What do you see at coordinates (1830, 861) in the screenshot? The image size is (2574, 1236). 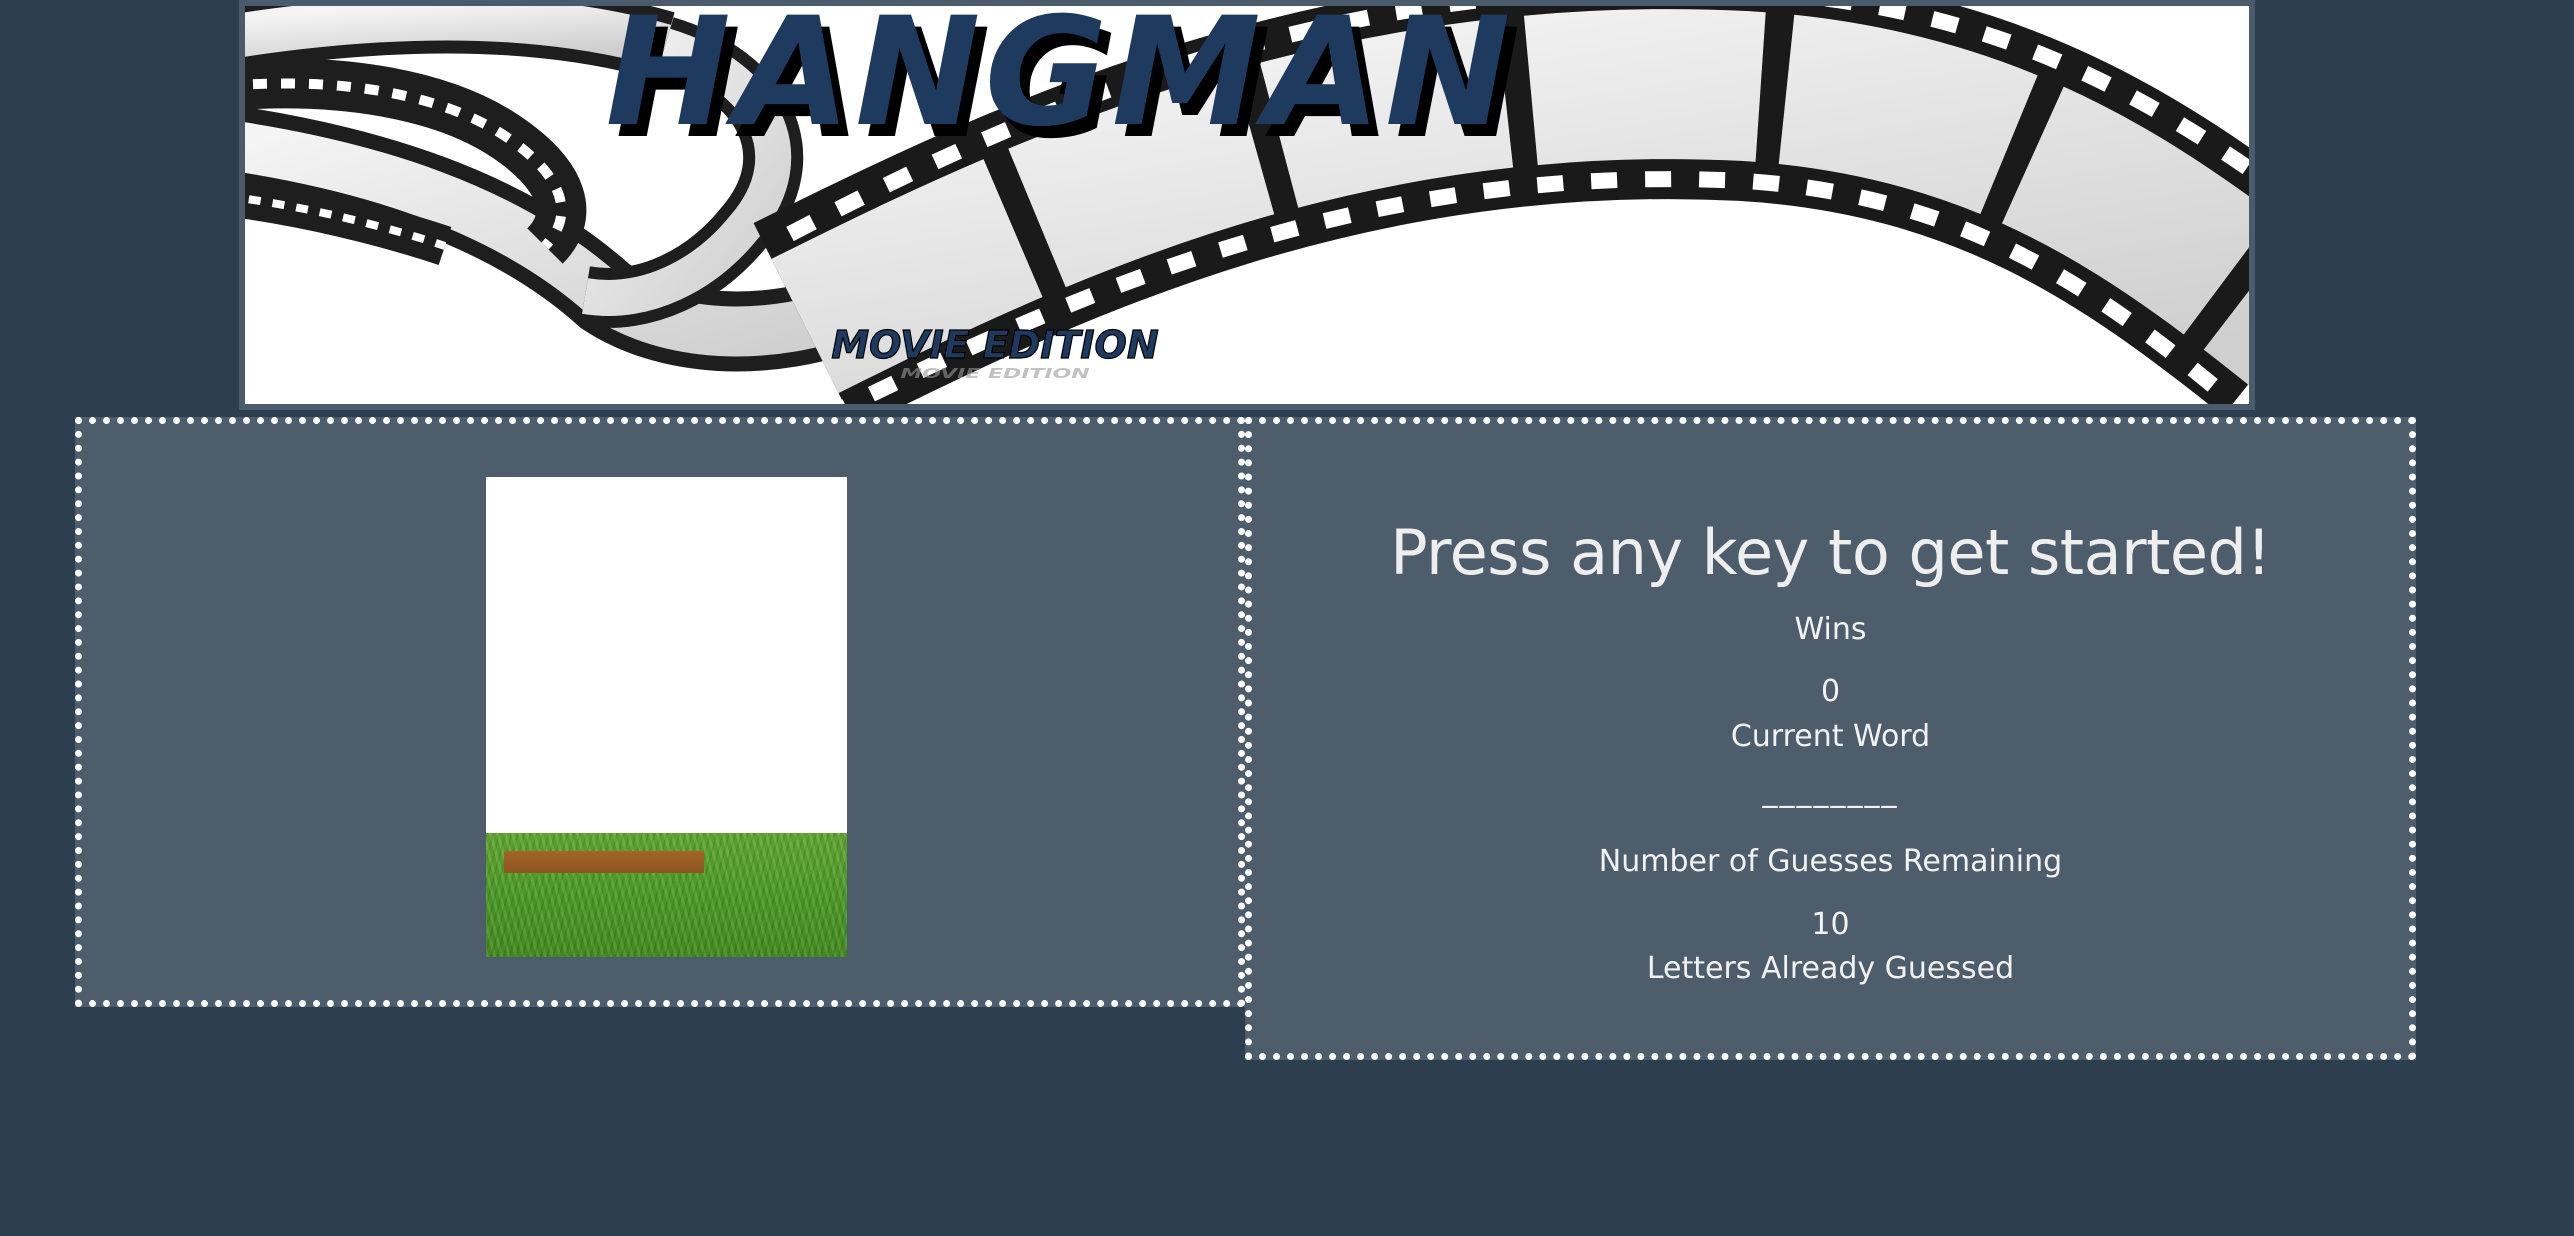 I see `guesses-remaining-label: Number of Guesses Remaining` at bounding box center [1830, 861].